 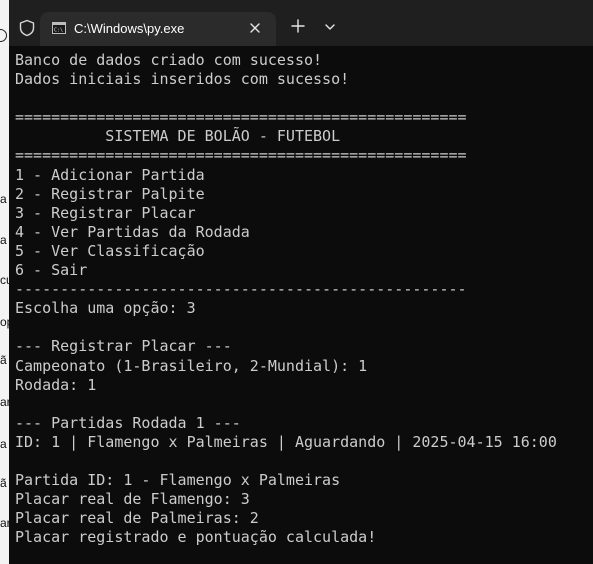 I want to click on plus-icon, so click(x=298, y=26).